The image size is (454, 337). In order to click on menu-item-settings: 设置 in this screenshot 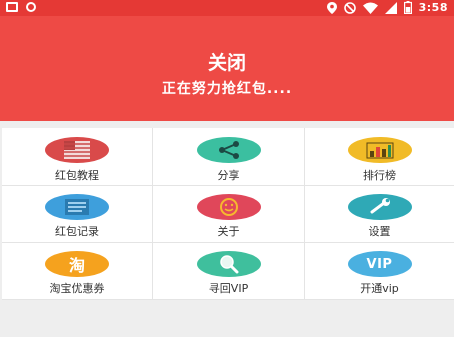, I will do `click(379, 214)`.